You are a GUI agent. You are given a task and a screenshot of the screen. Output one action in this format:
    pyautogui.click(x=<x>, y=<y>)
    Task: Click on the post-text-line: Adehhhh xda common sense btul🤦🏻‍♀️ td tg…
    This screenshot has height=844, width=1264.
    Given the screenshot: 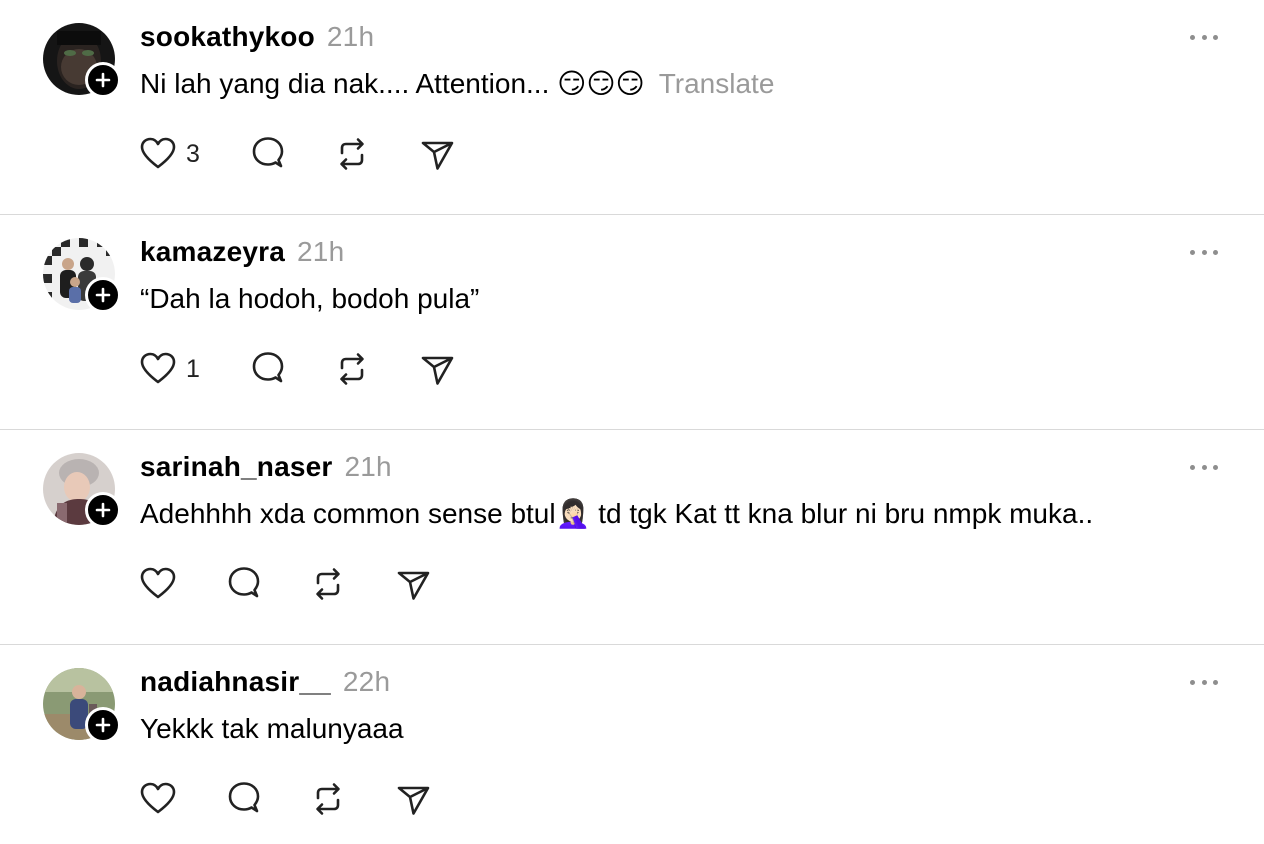 What is the action you would take?
    pyautogui.click(x=616, y=514)
    